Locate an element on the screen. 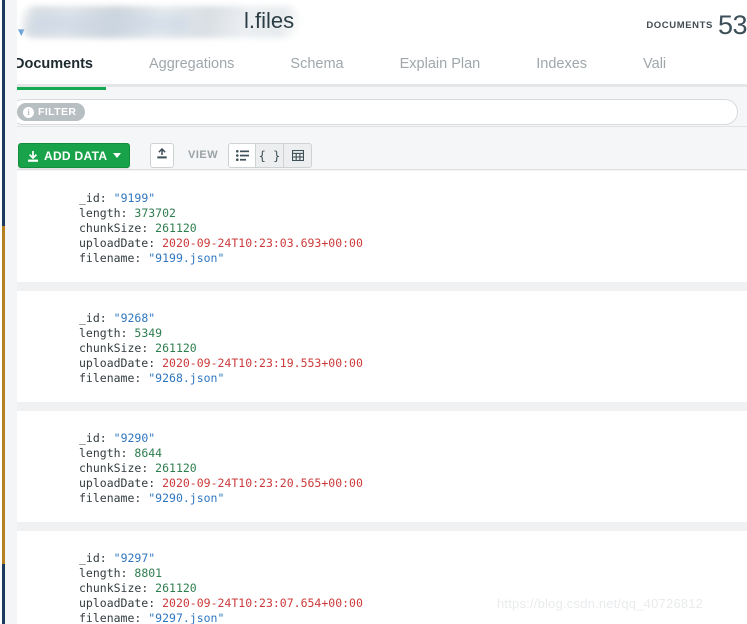  field-value: "9268" is located at coordinates (134, 318).